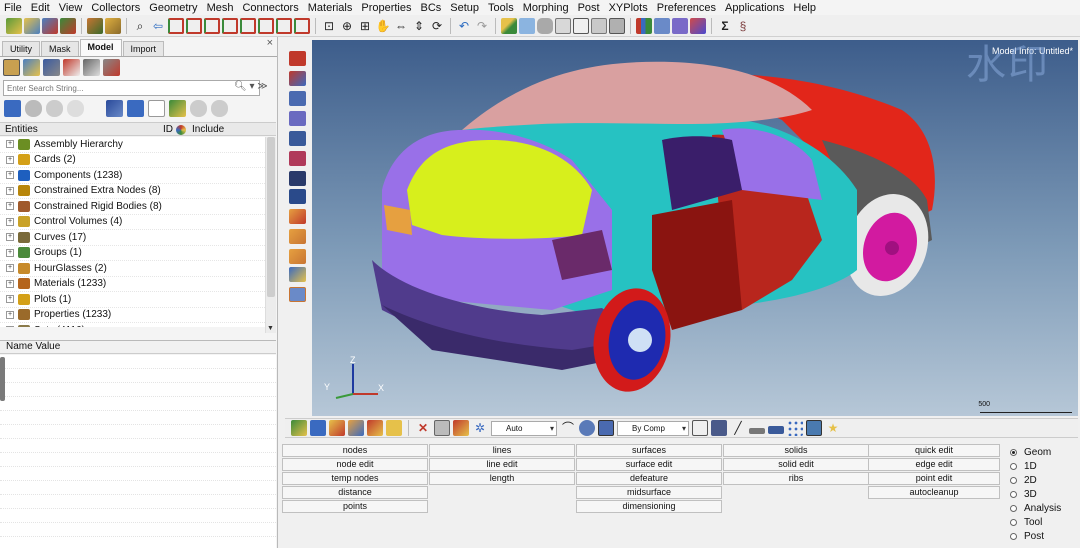 This screenshot has height=548, width=1080. What do you see at coordinates (796, 450) in the screenshot?
I see `solids-button: solids` at bounding box center [796, 450].